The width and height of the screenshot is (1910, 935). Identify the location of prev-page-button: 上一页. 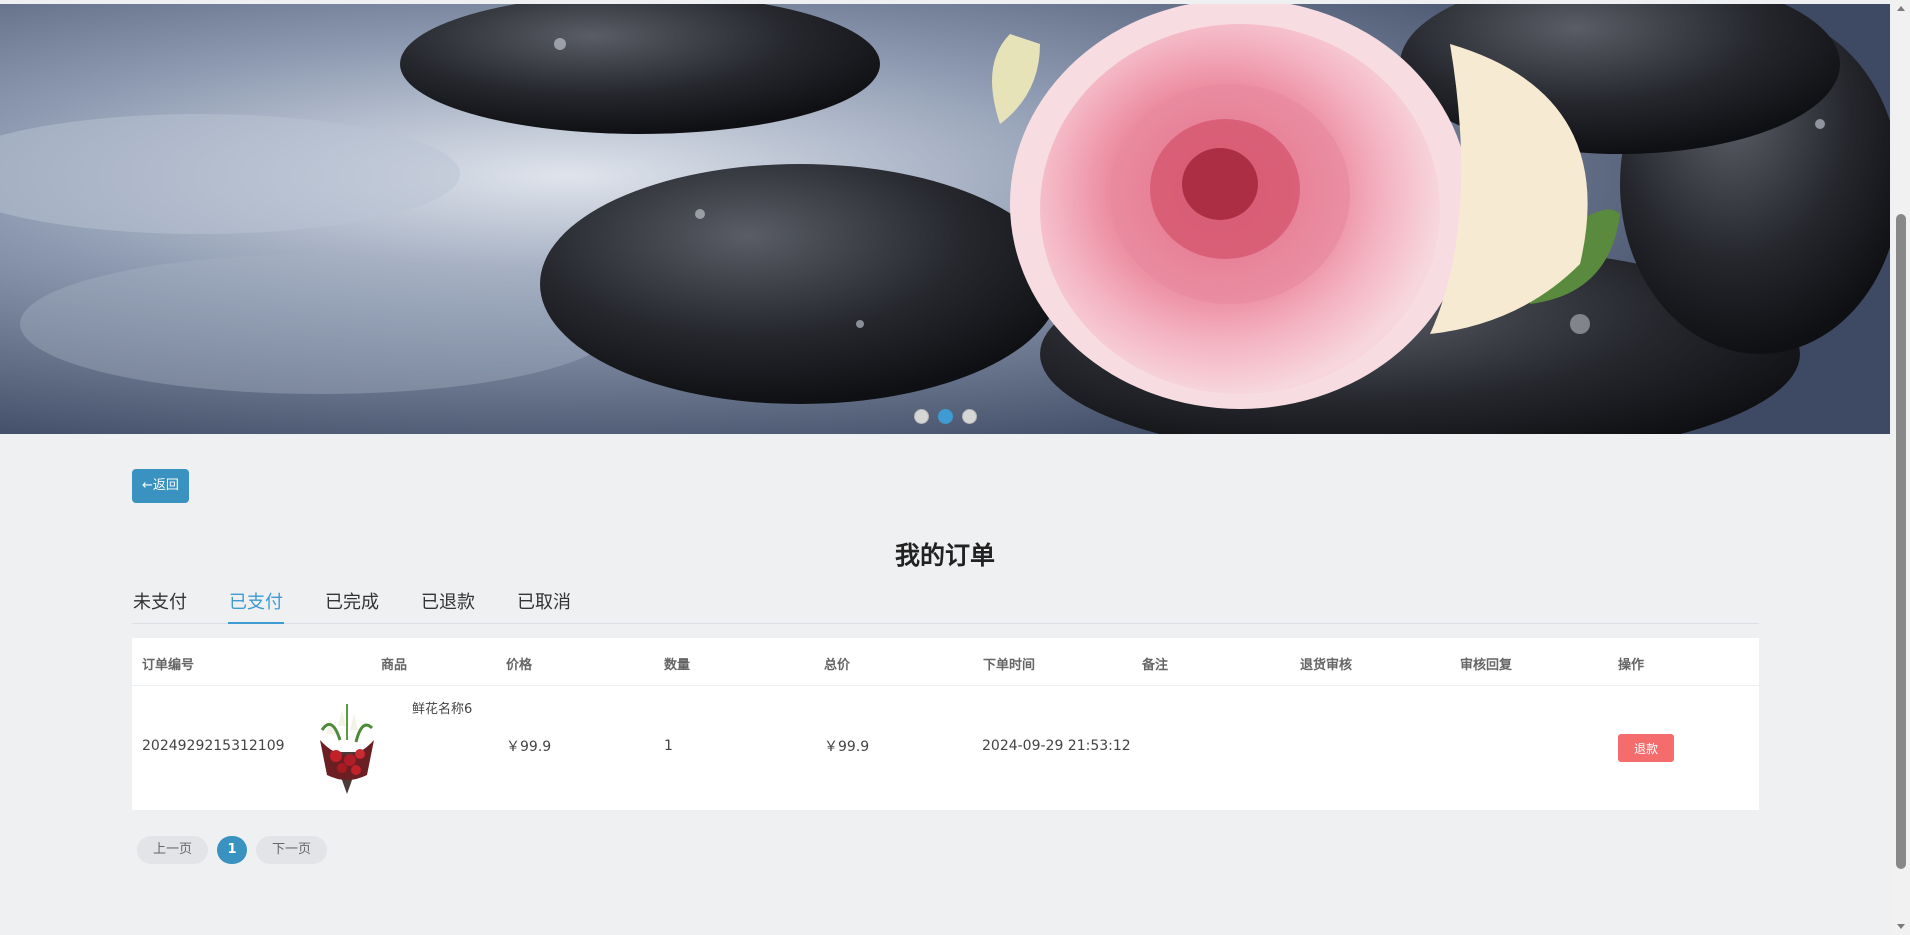
(173, 850).